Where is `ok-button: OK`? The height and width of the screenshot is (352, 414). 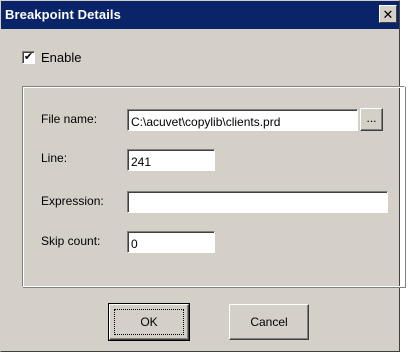
ok-button: OK is located at coordinates (149, 322).